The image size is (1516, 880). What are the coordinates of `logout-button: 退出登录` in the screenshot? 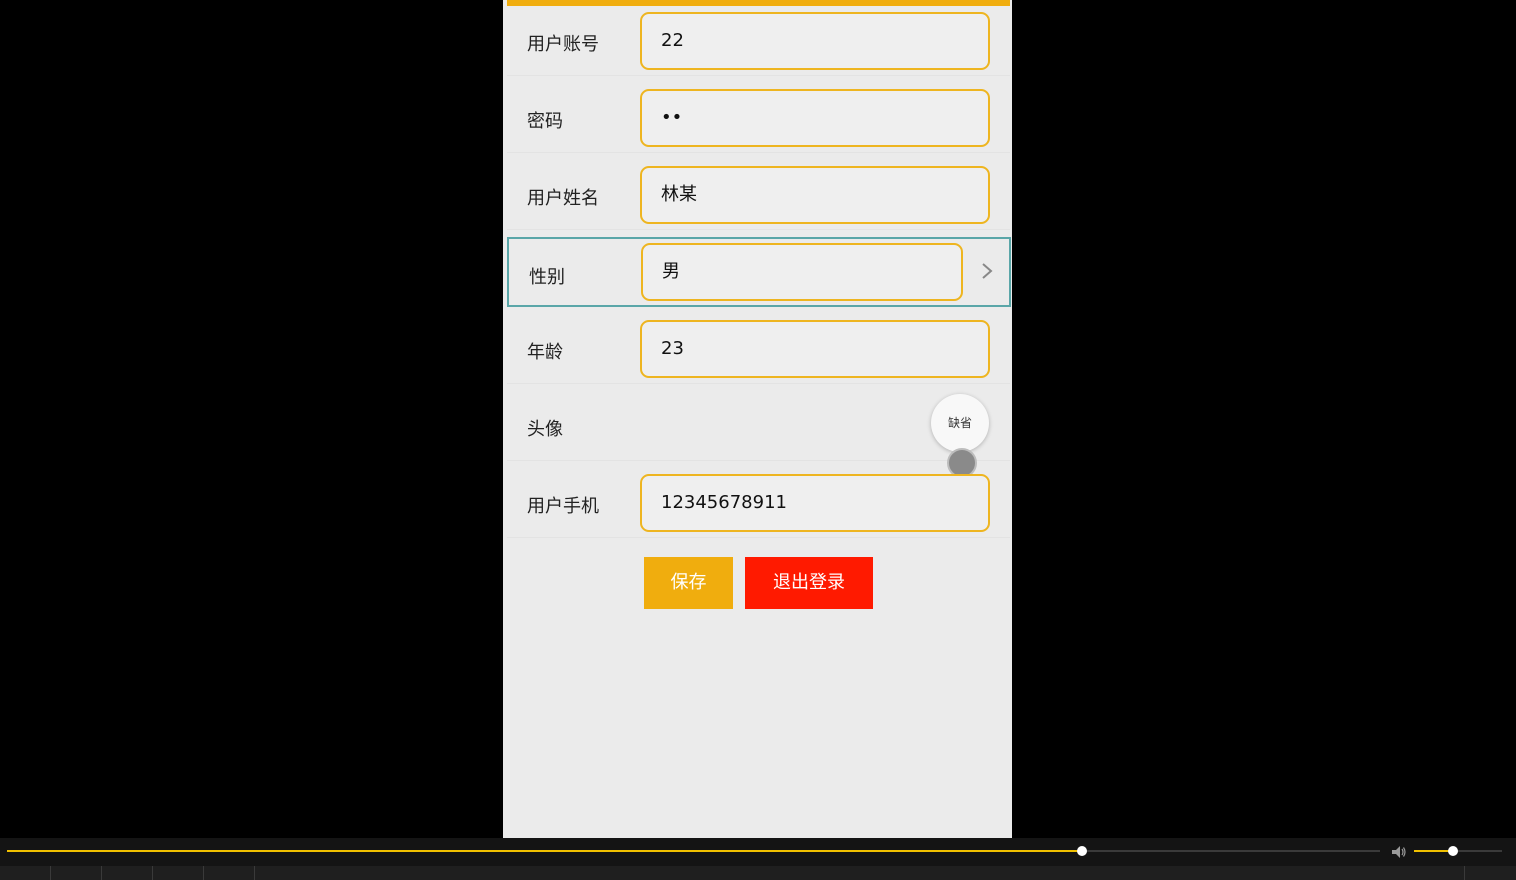 It's located at (809, 583).